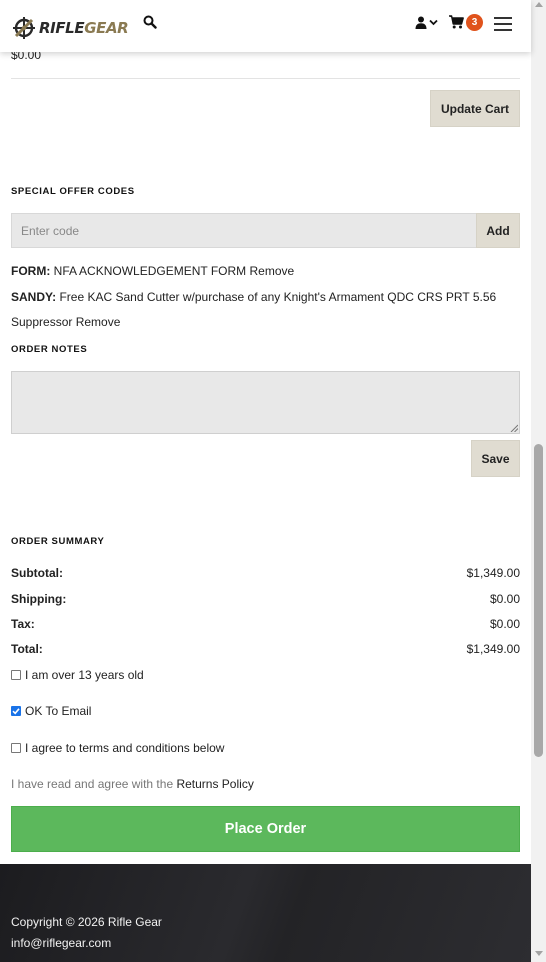 The width and height of the screenshot is (546, 962). I want to click on resize-grip-icon, so click(514, 428).